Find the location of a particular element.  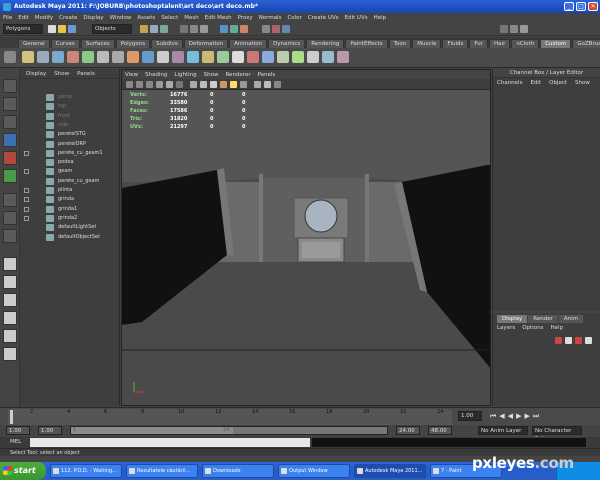

viewport-menu-5: Panels is located at coordinates (267, 75).